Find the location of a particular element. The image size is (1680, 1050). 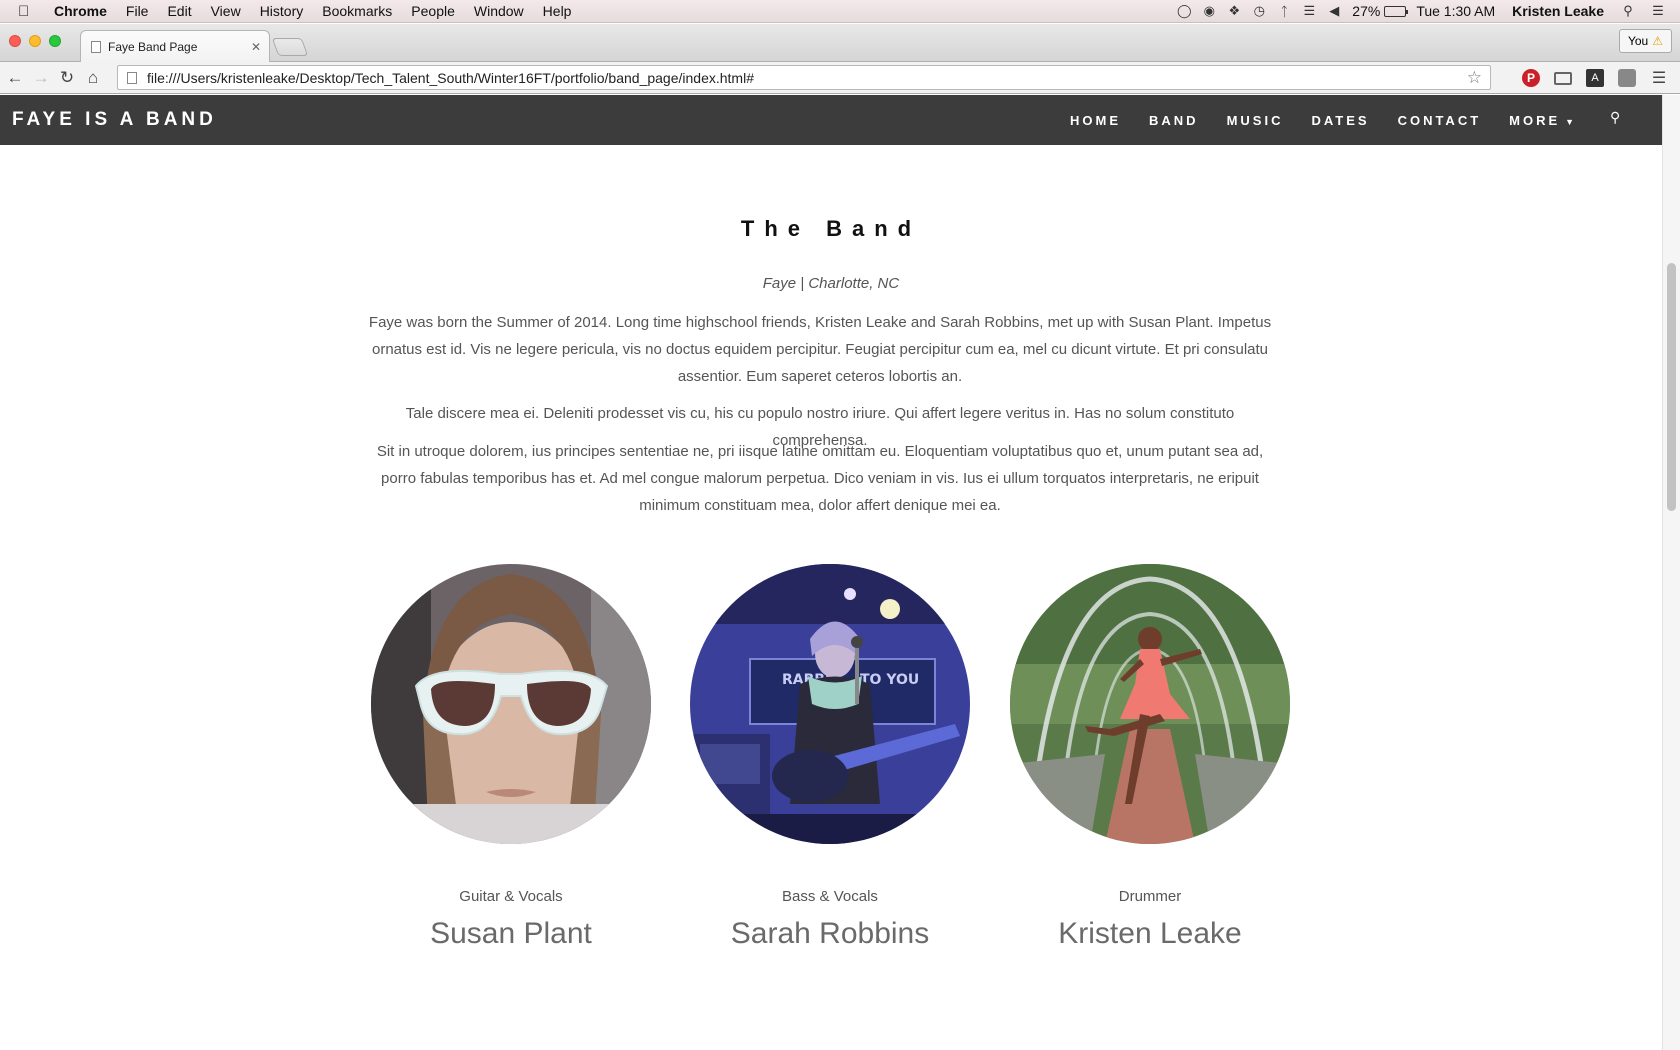

extension-icon is located at coordinates (1627, 78).